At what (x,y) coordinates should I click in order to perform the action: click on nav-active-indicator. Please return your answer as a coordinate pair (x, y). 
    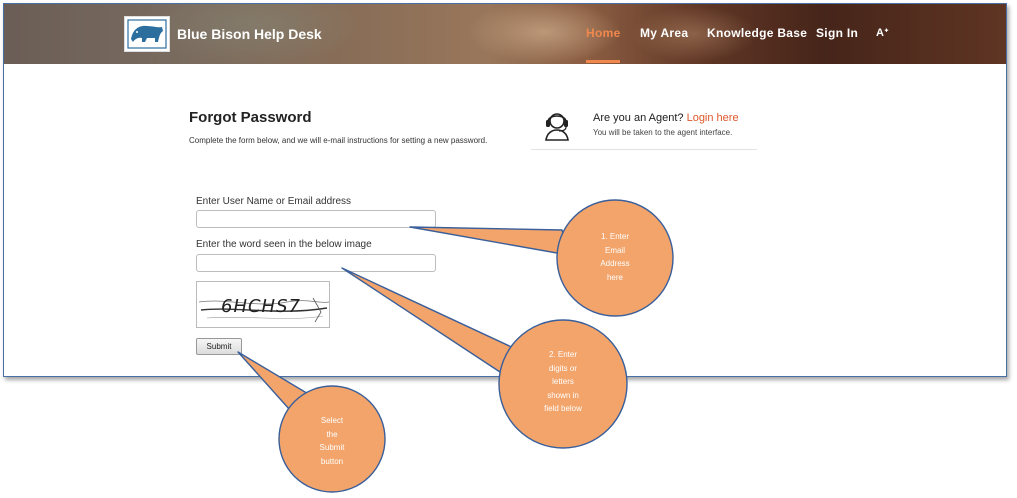
    Looking at the image, I should click on (603, 61).